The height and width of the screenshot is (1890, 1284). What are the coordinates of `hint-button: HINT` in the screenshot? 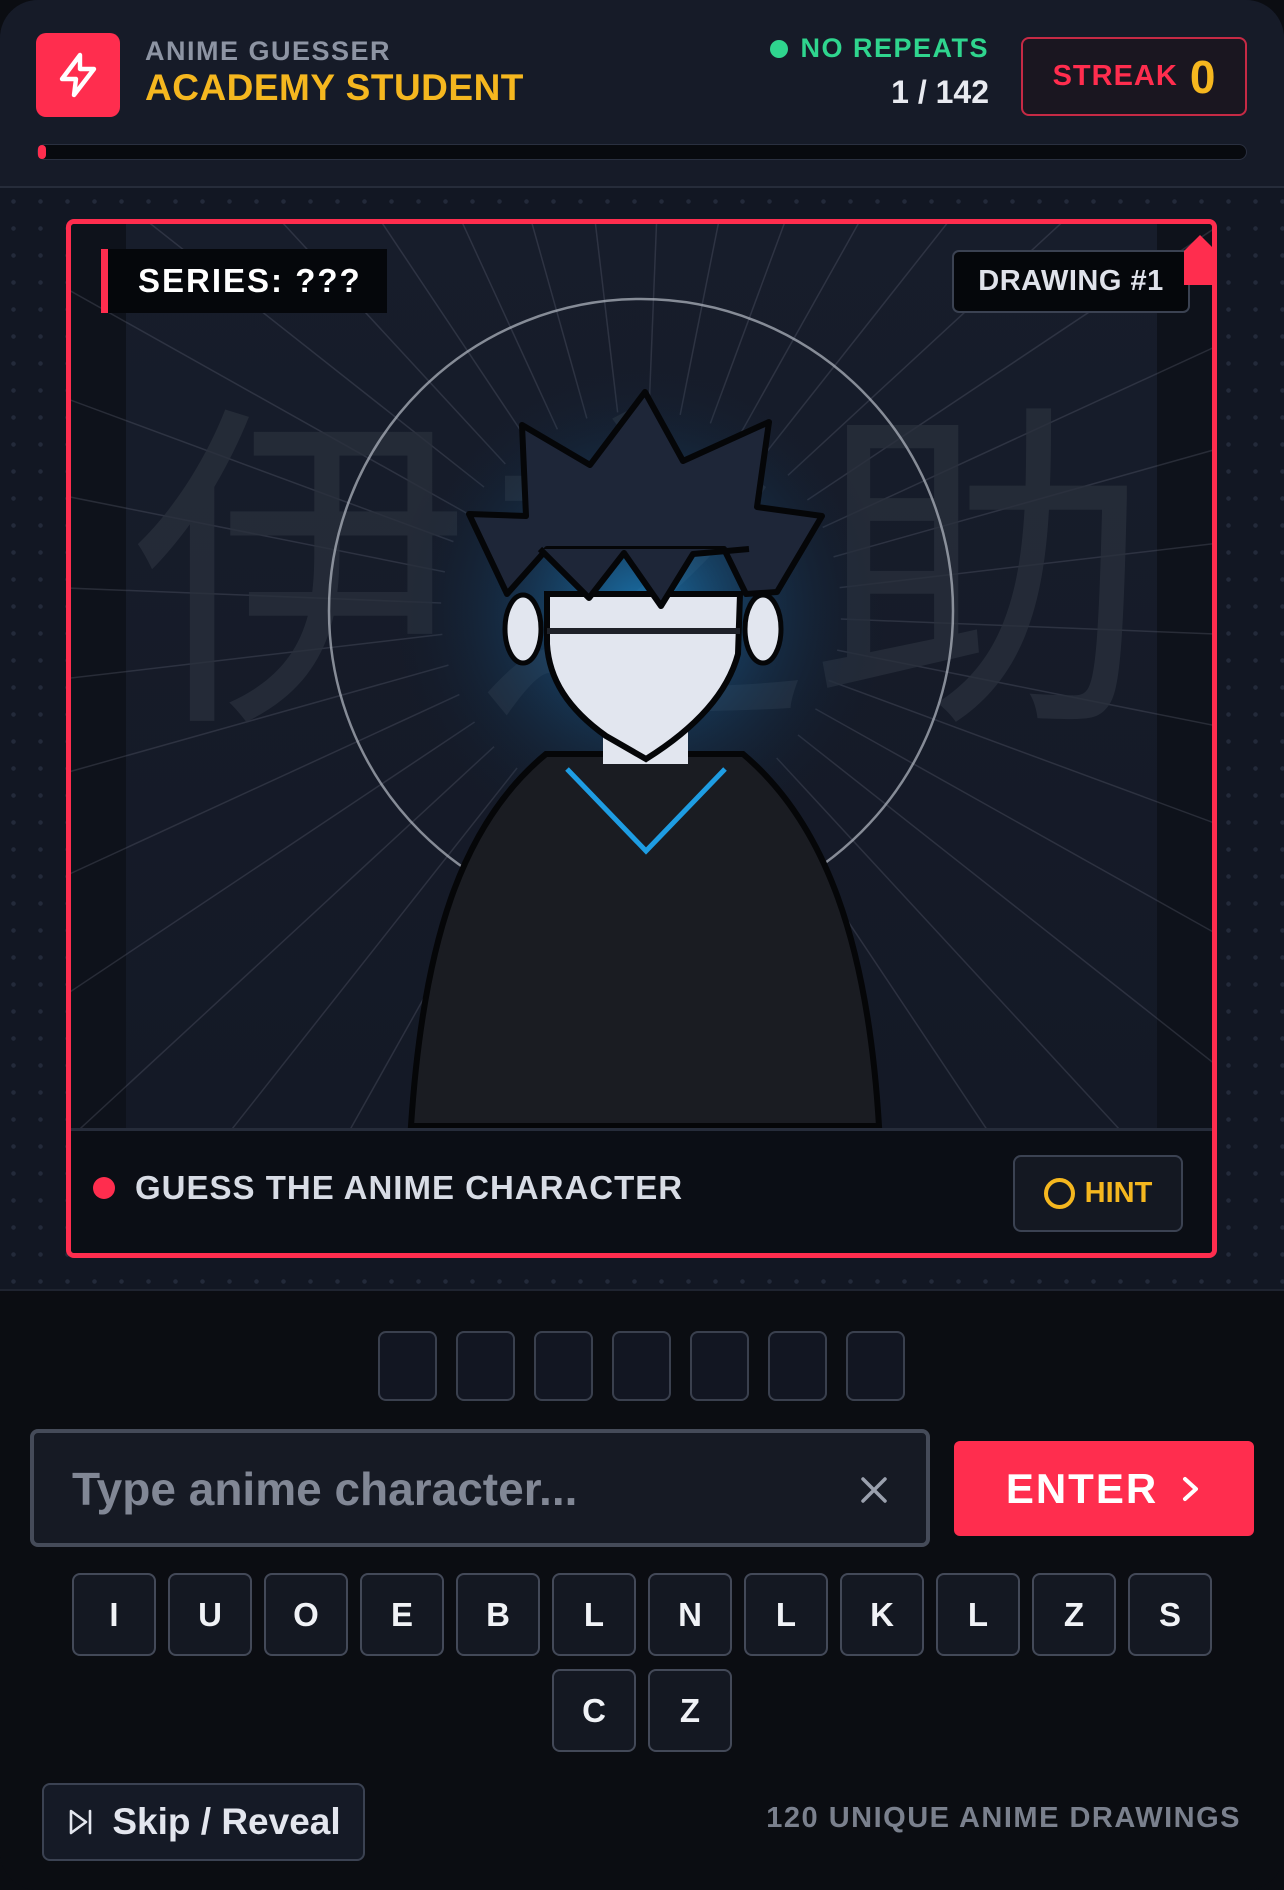 It's located at (1098, 1193).